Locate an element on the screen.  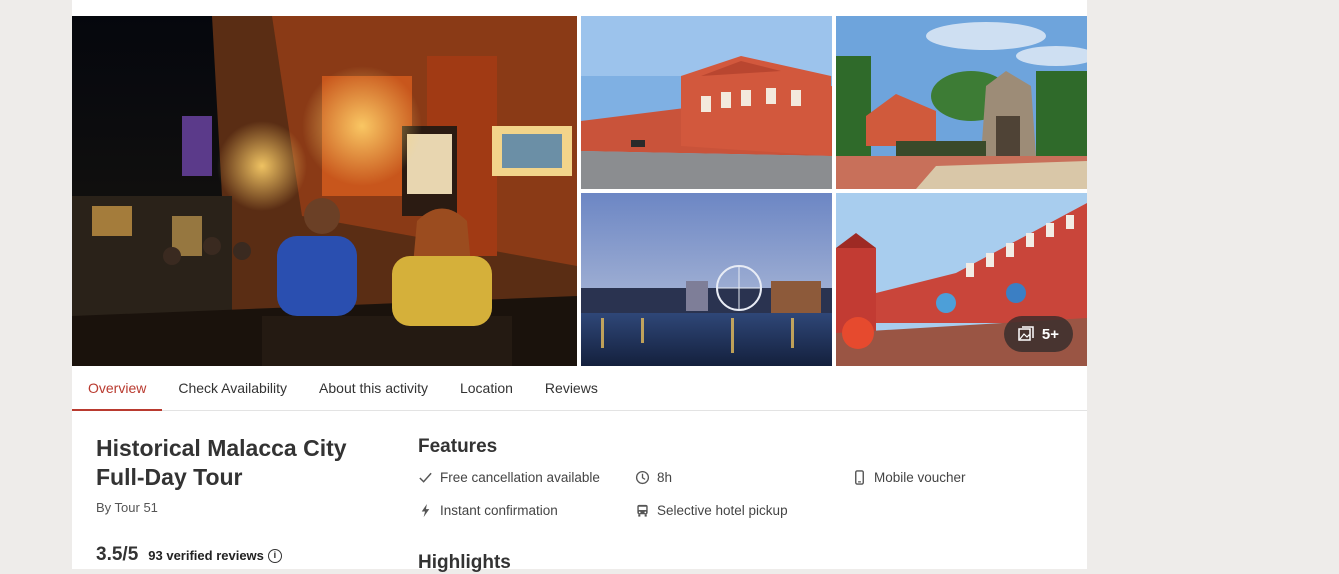
tab-location: Location is located at coordinates (486, 388).